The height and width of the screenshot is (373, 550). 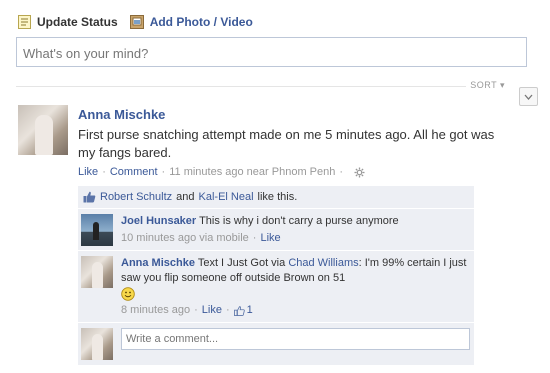 What do you see at coordinates (271, 52) in the screenshot?
I see `status-input: What's on your mind?` at bounding box center [271, 52].